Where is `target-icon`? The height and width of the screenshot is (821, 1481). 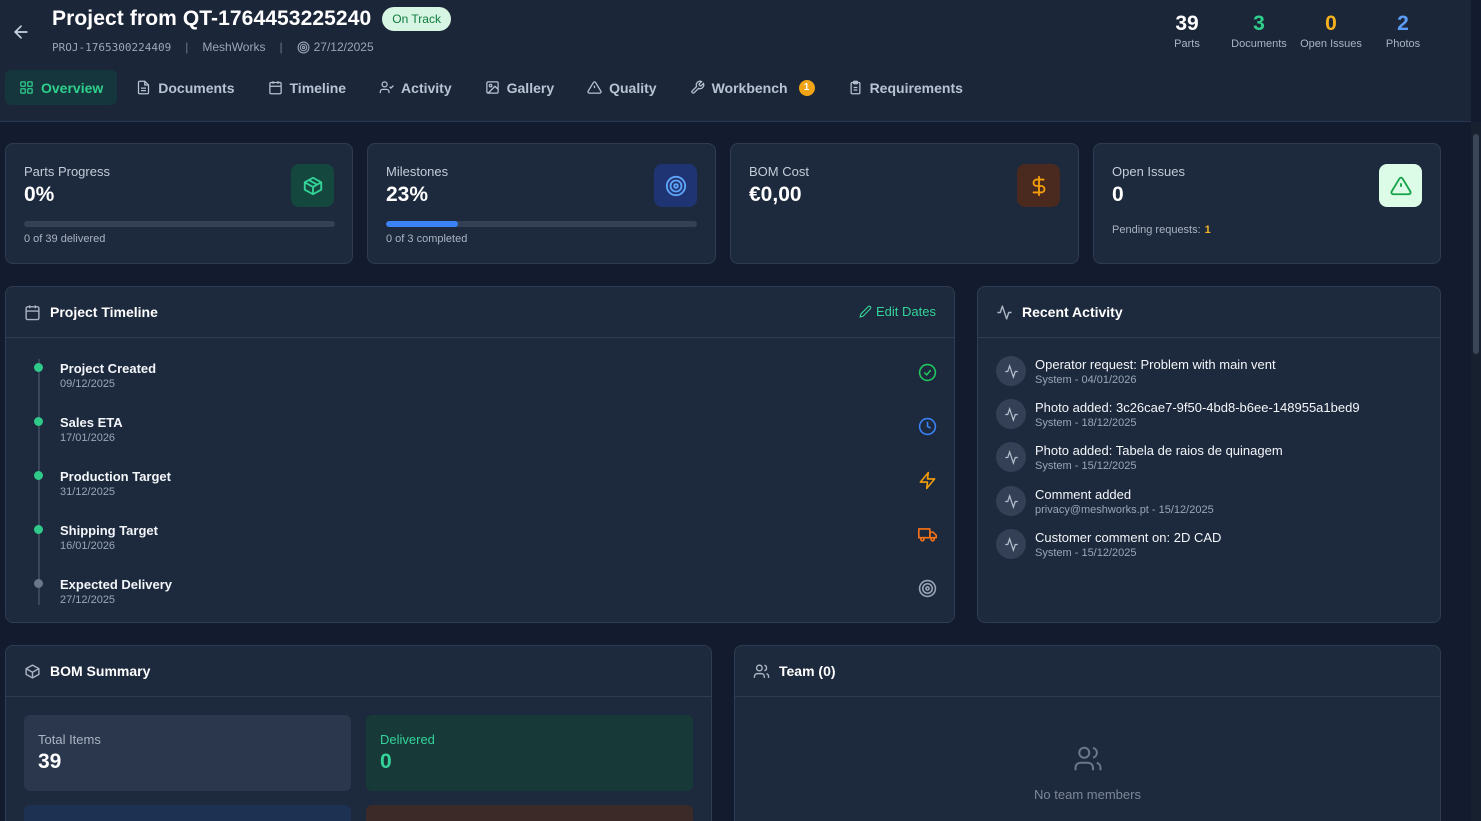 target-icon is located at coordinates (675, 185).